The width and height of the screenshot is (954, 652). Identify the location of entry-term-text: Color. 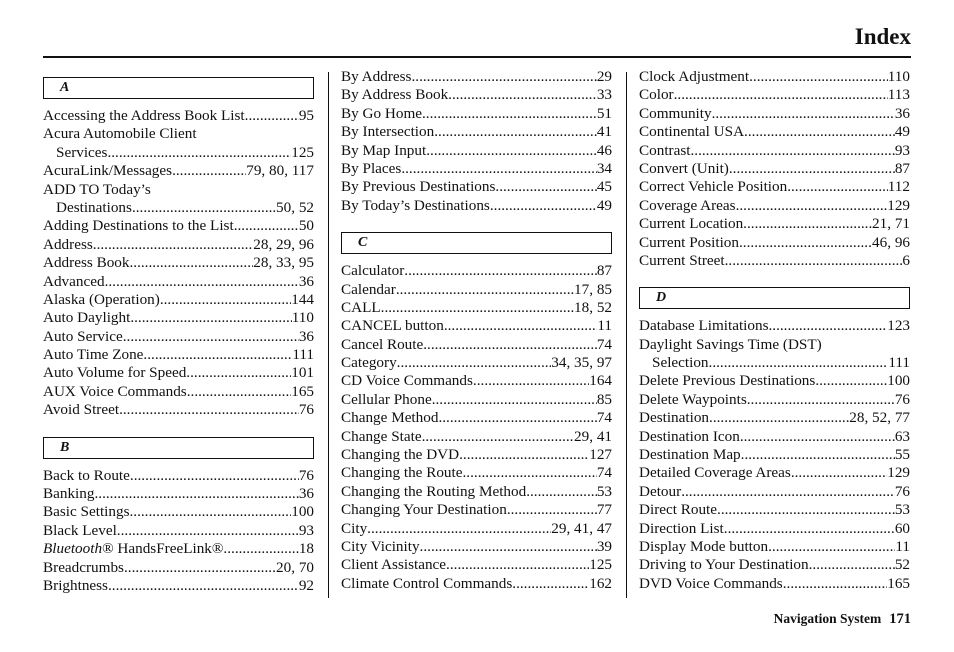
(656, 95).